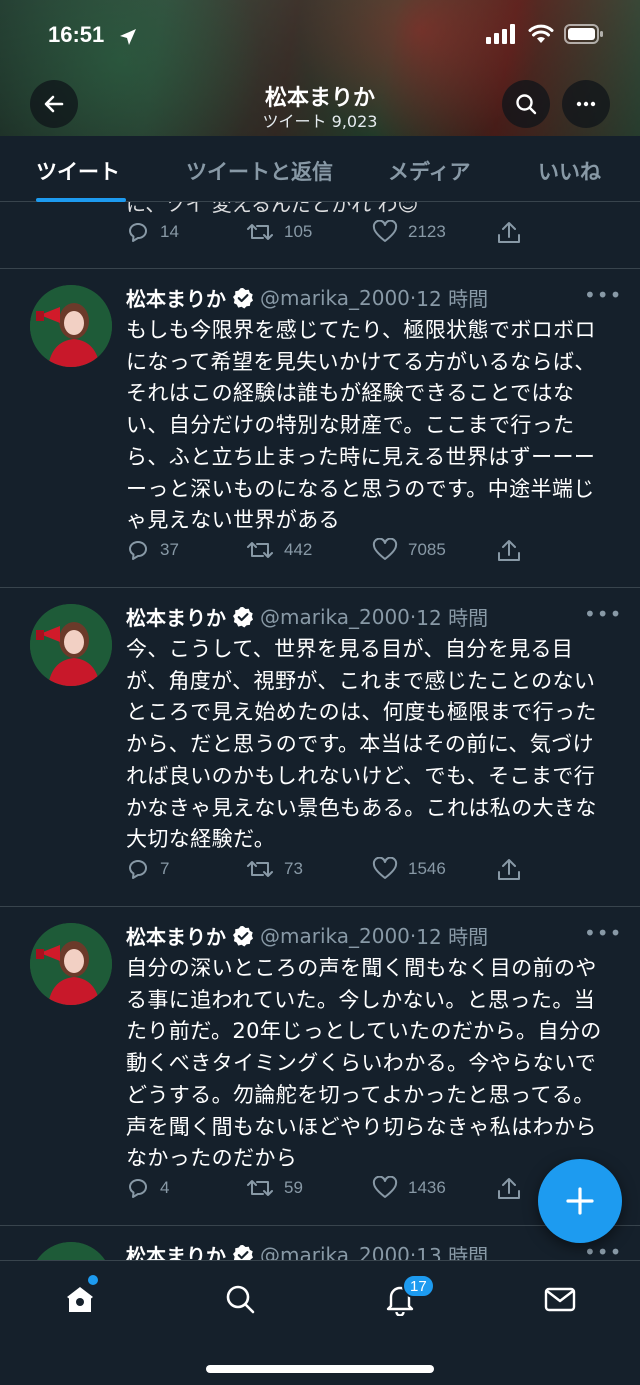 This screenshot has height=1385, width=640. I want to click on battery-icon, so click(583, 34).